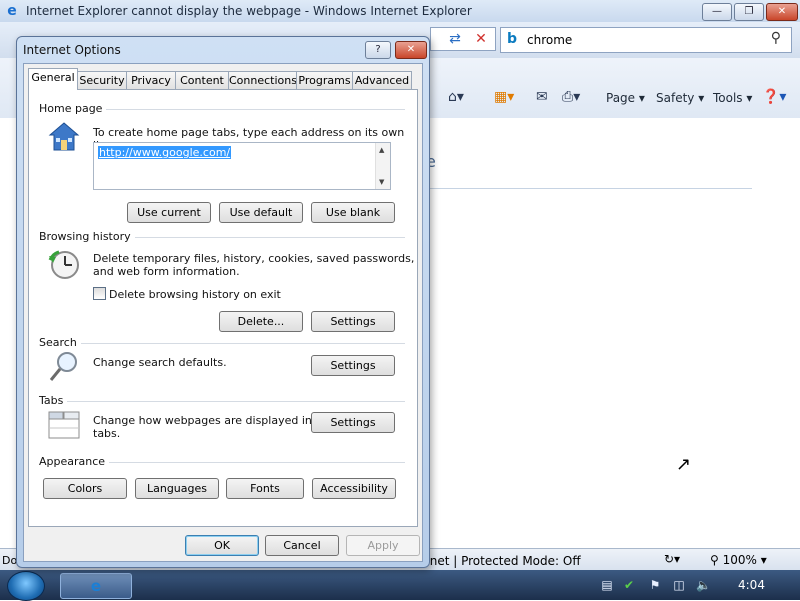 This screenshot has width=800, height=601. I want to click on search-input: b chrome ⚲, so click(646, 40).